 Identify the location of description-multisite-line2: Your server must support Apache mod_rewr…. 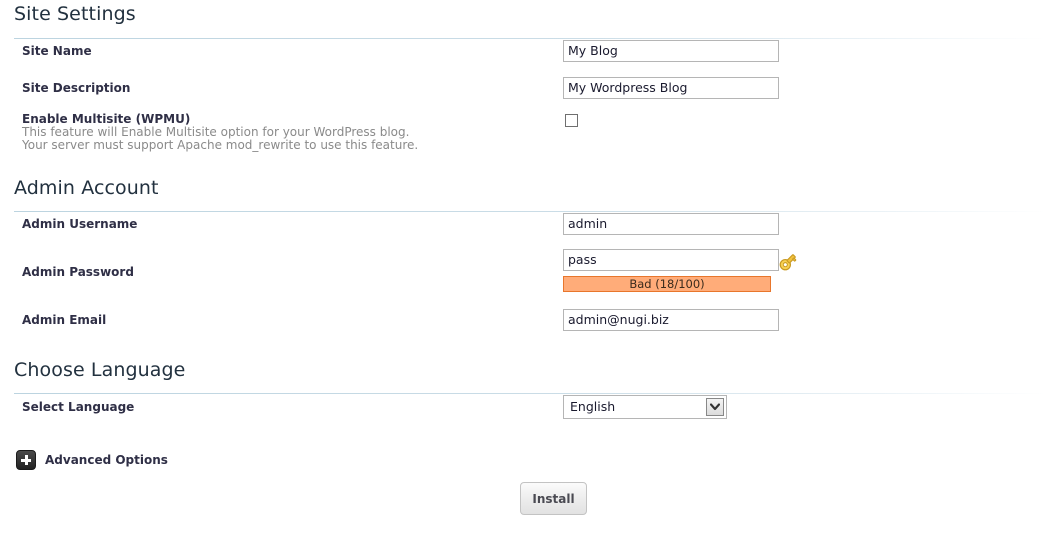
(220, 145).